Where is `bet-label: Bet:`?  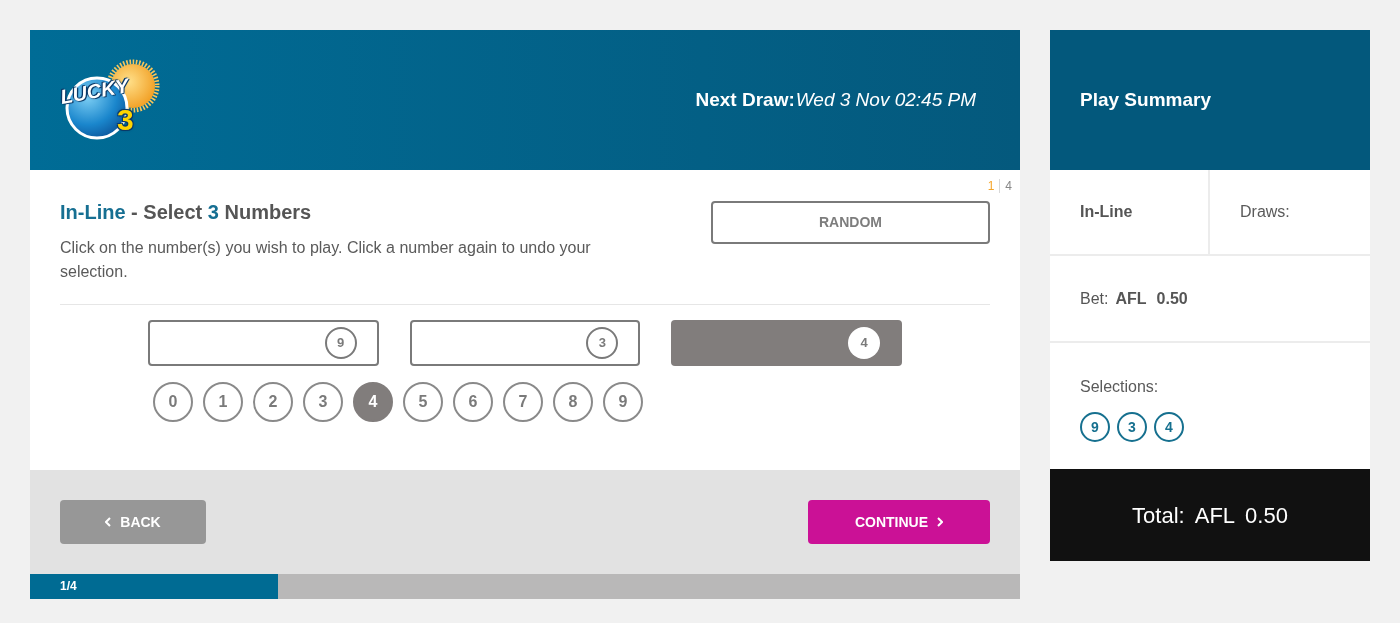 bet-label: Bet: is located at coordinates (1094, 298).